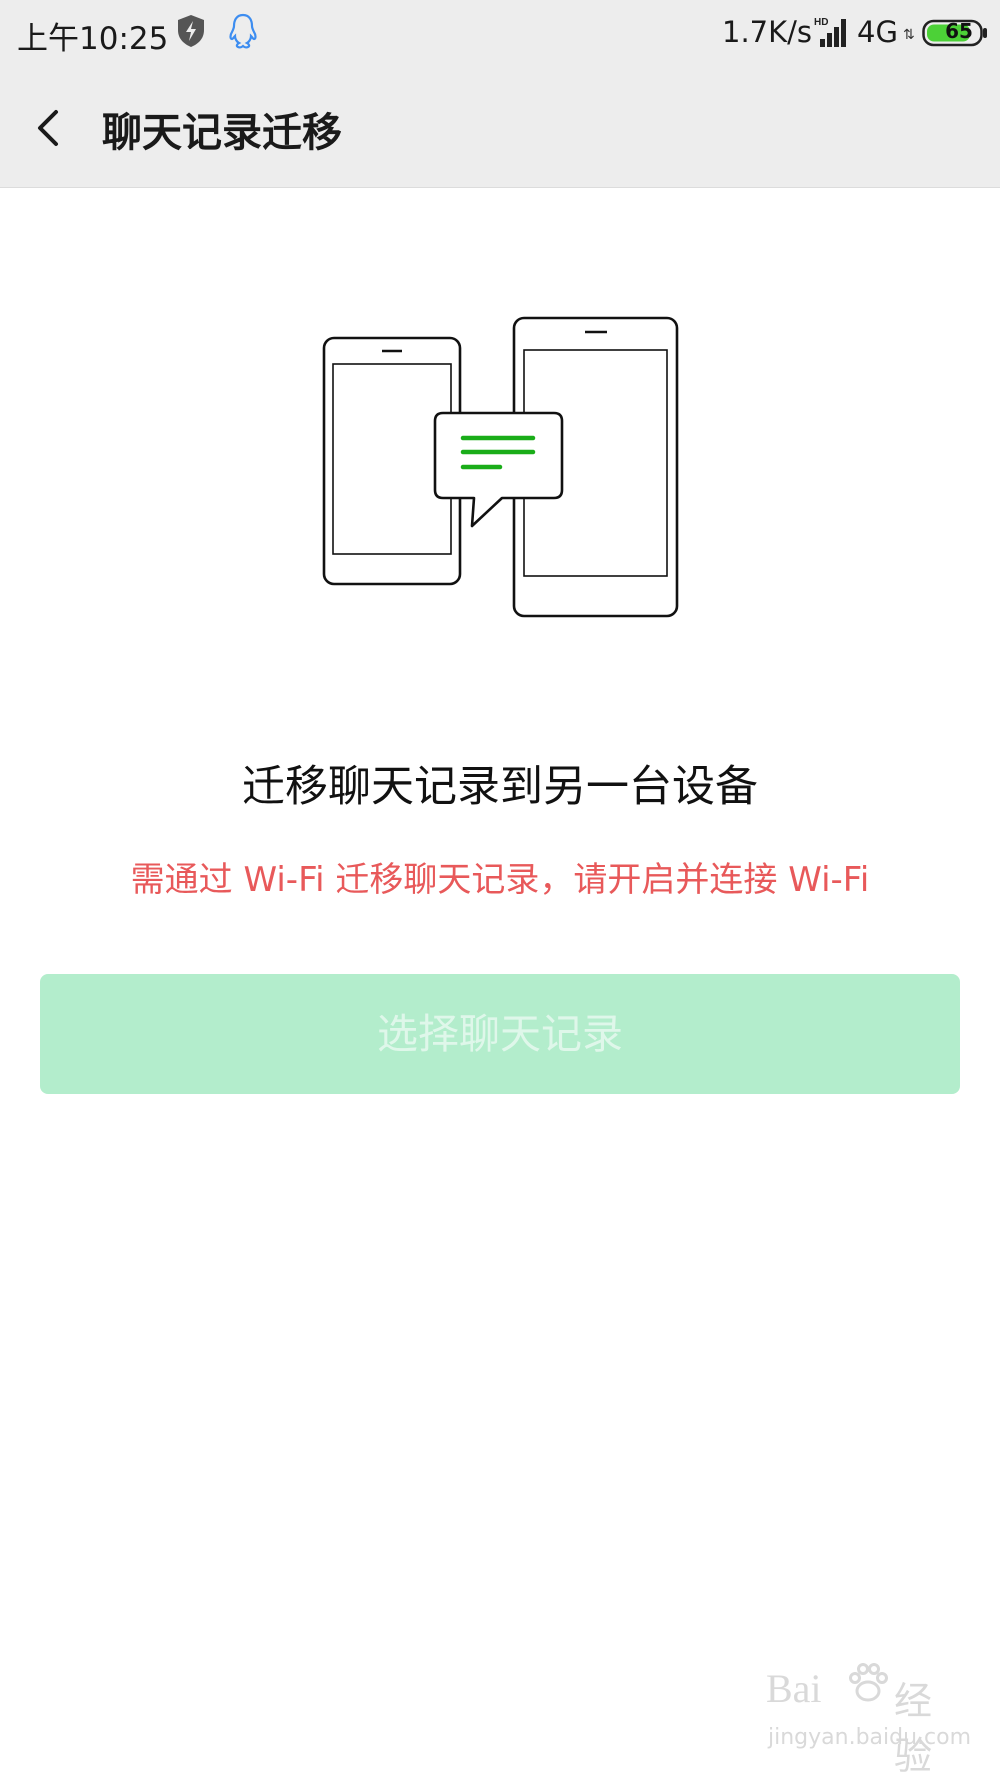 This screenshot has height=1778, width=1000. I want to click on shield-icon, so click(191, 31).